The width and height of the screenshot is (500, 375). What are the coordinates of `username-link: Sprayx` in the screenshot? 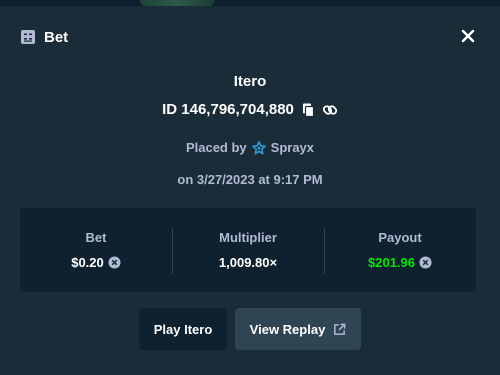 It's located at (292, 147).